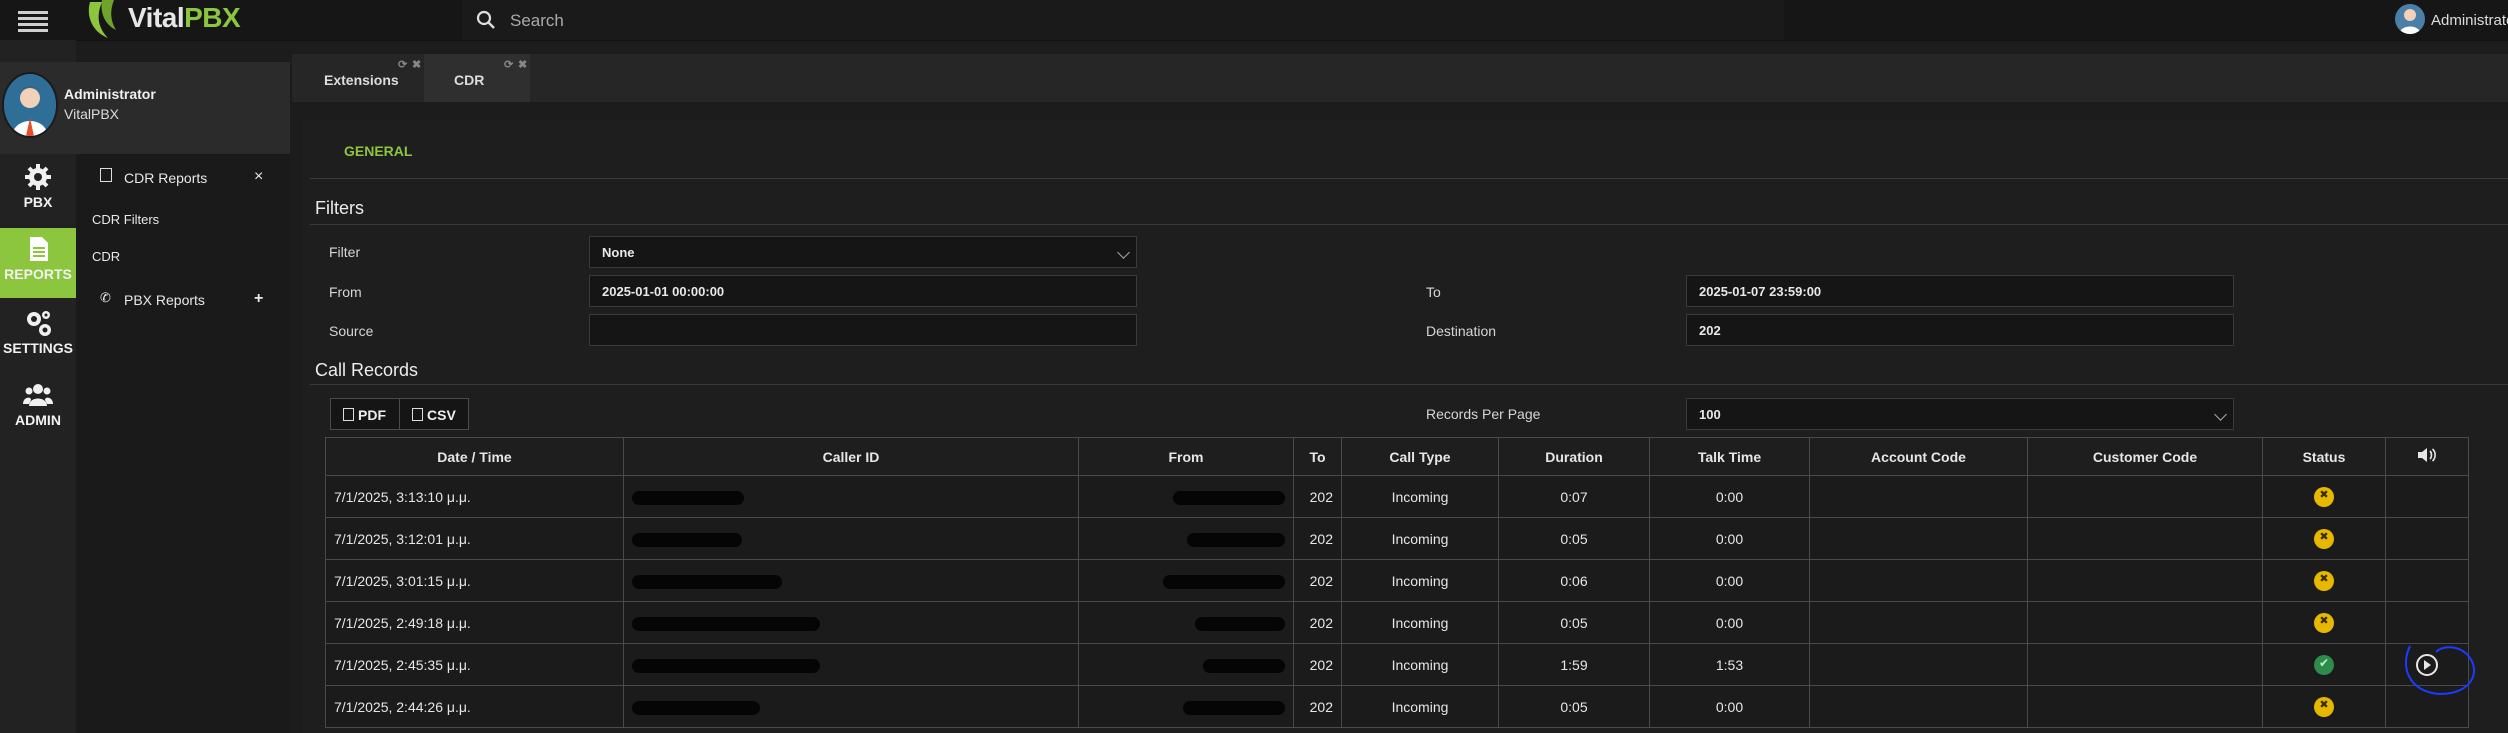  What do you see at coordinates (707, 581) in the screenshot?
I see `redacted-caller-id` at bounding box center [707, 581].